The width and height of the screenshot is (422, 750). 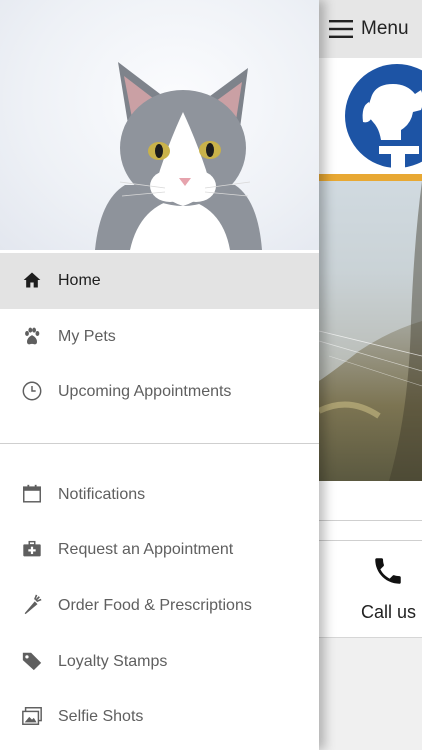 I want to click on drawer-divider, so click(x=159, y=443).